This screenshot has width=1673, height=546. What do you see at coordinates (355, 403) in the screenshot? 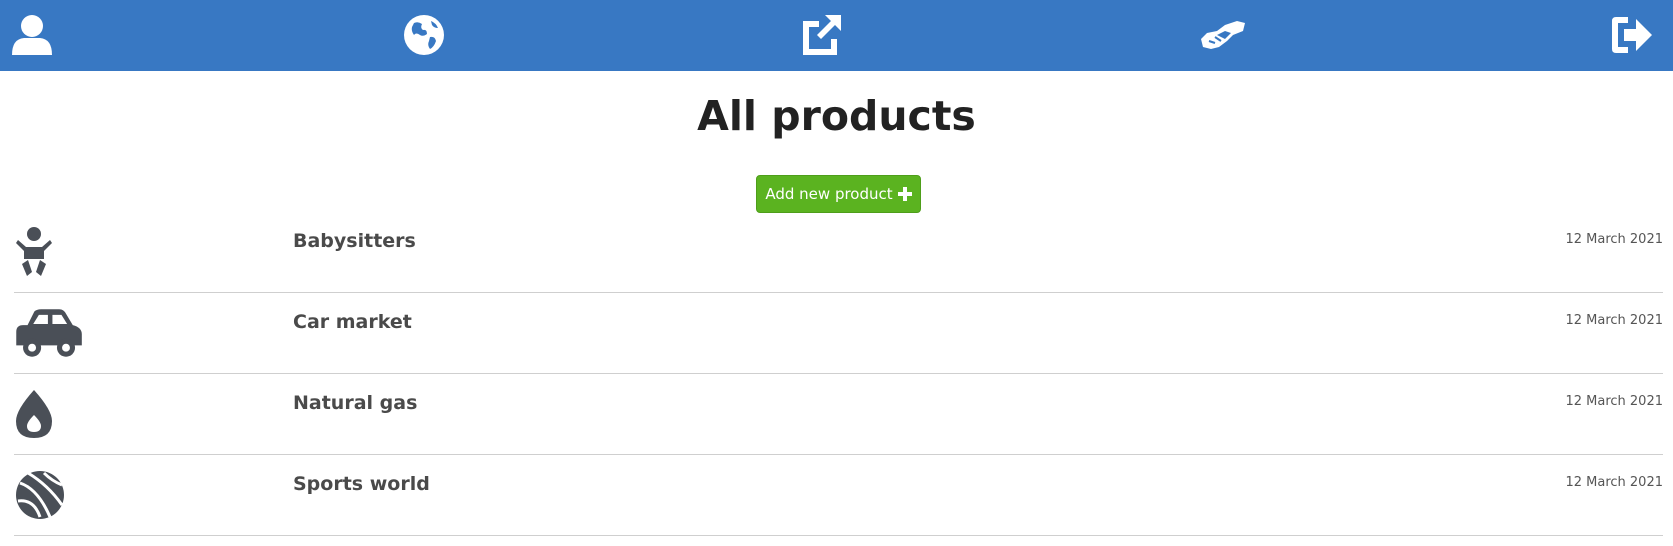
I see `product-name: Natural gas` at bounding box center [355, 403].